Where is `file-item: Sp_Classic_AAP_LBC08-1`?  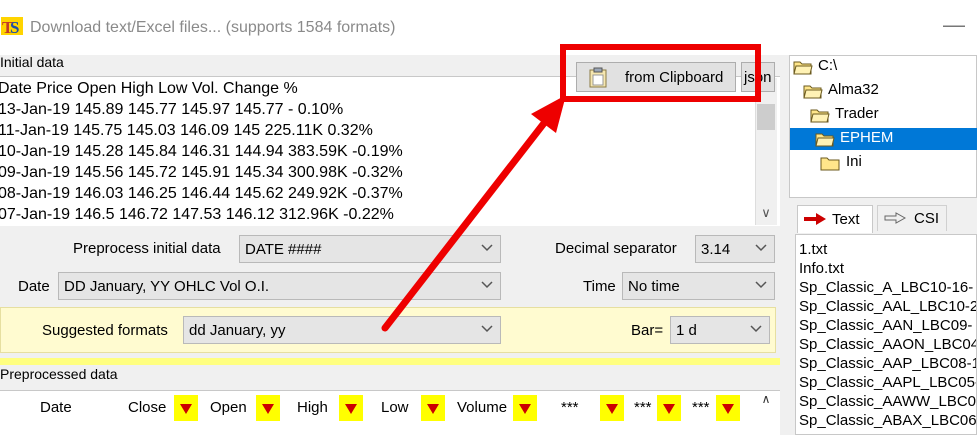
file-item: Sp_Classic_AAP_LBC08-1 is located at coordinates (887, 363).